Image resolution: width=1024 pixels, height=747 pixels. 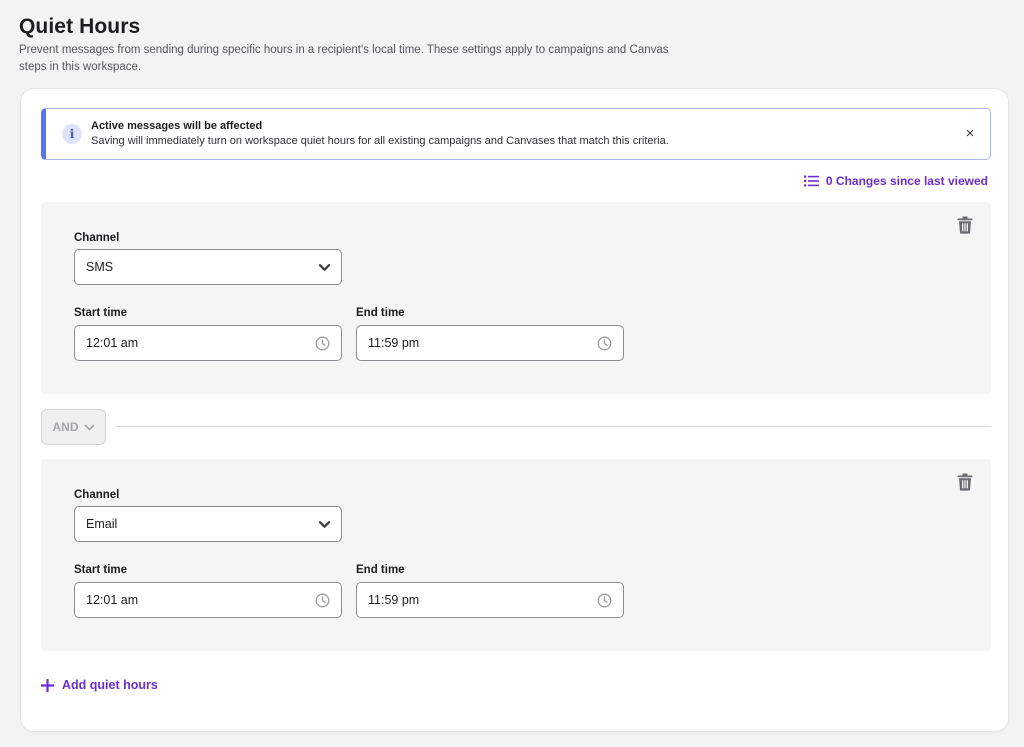 I want to click on and-combinator-button: AND, so click(x=73, y=427).